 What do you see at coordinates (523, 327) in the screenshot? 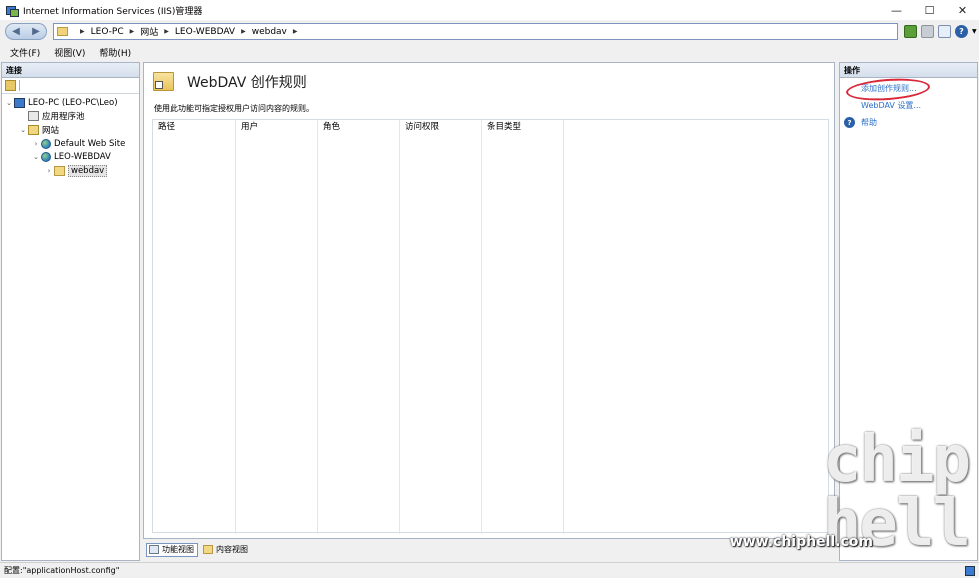
I see `column-header-entry-type: 条目类型` at bounding box center [523, 327].